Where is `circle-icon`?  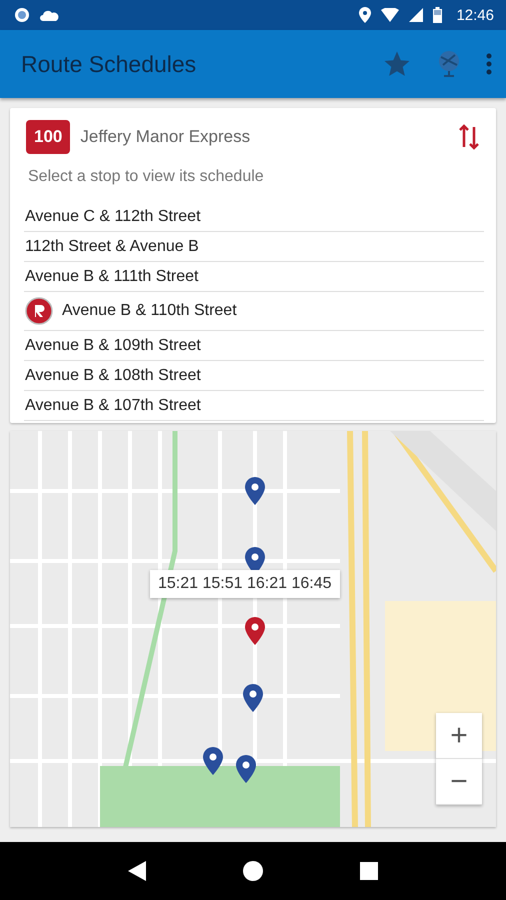 circle-icon is located at coordinates (22, 15).